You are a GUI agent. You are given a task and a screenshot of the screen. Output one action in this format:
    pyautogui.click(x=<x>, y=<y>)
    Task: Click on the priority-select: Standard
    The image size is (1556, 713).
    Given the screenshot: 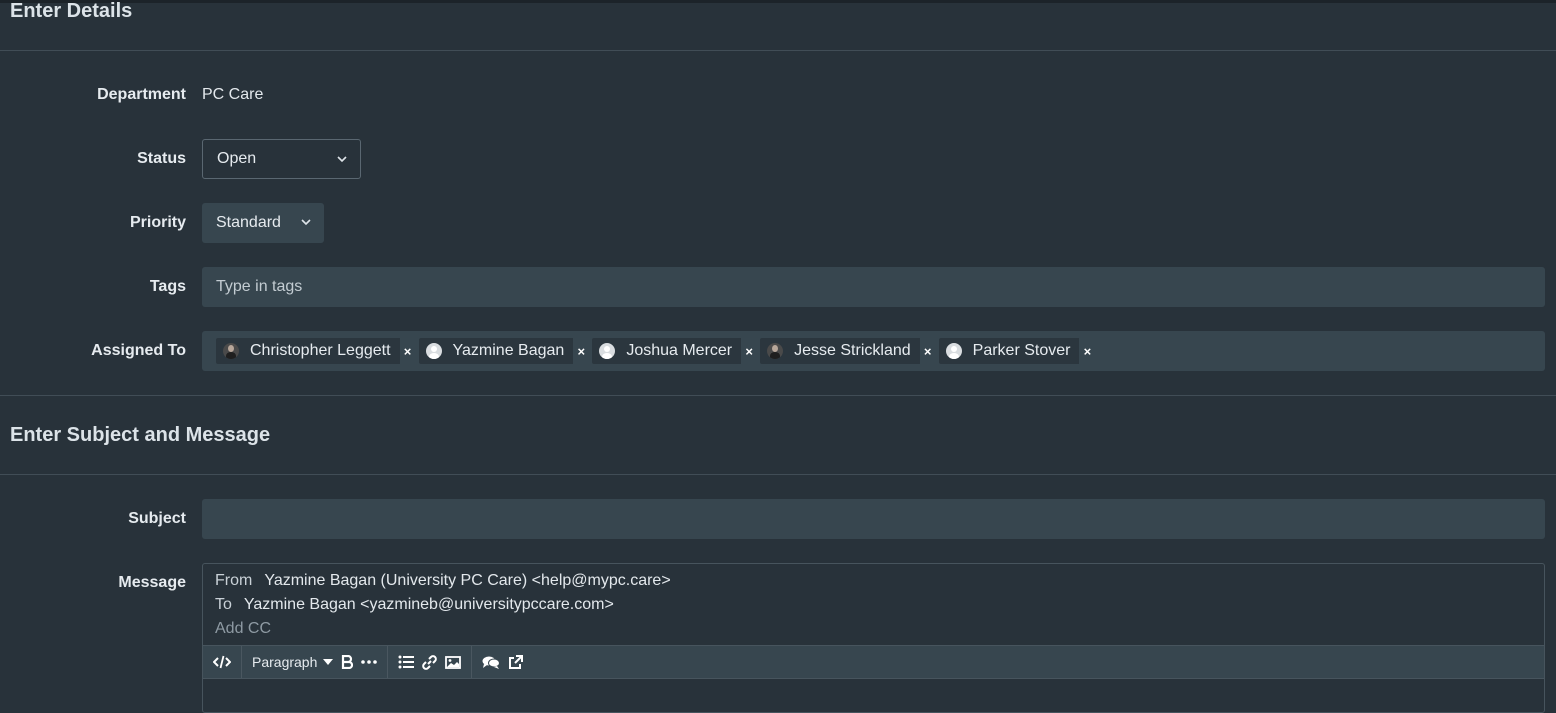 What is the action you would take?
    pyautogui.click(x=263, y=223)
    